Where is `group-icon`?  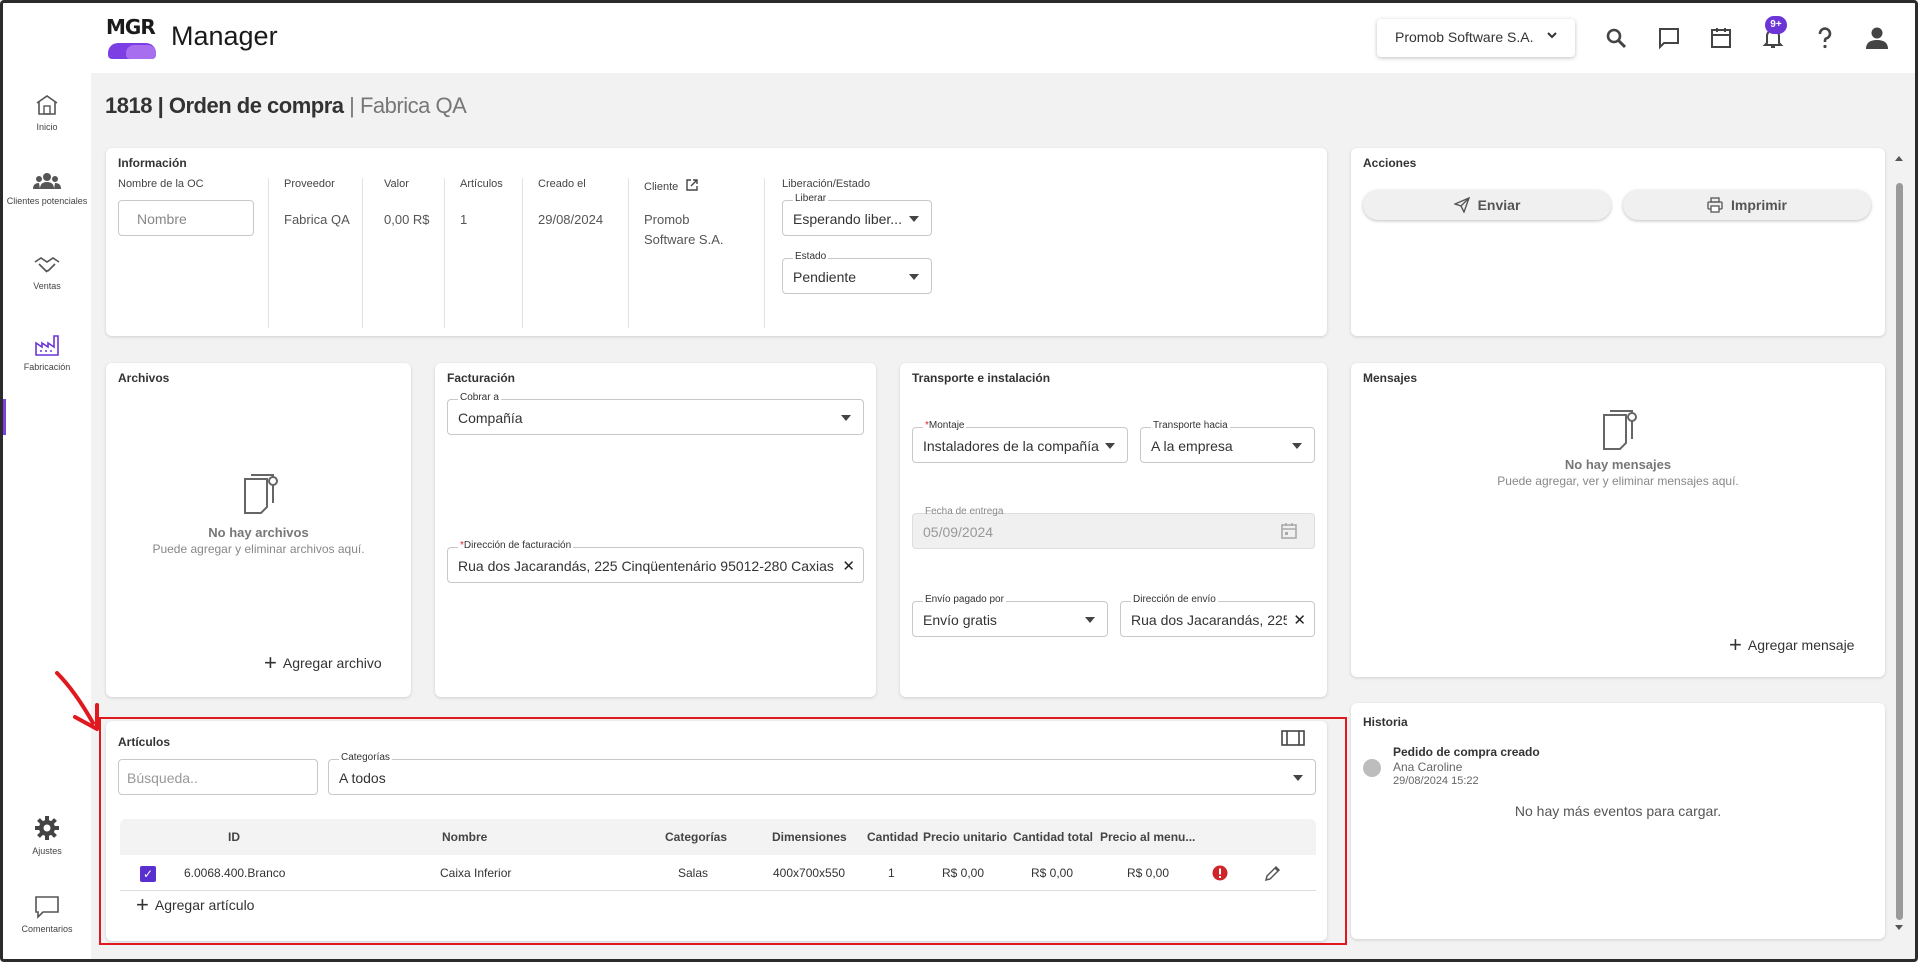
group-icon is located at coordinates (47, 181).